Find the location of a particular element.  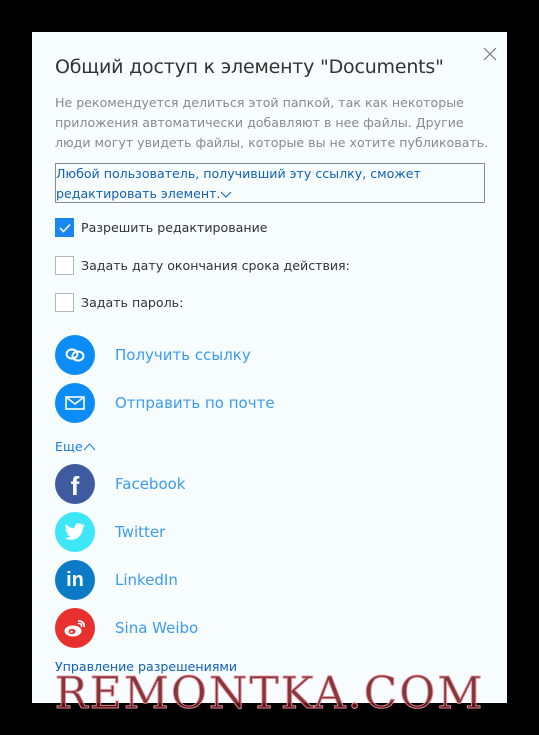

chevron-up-icon is located at coordinates (89, 447).